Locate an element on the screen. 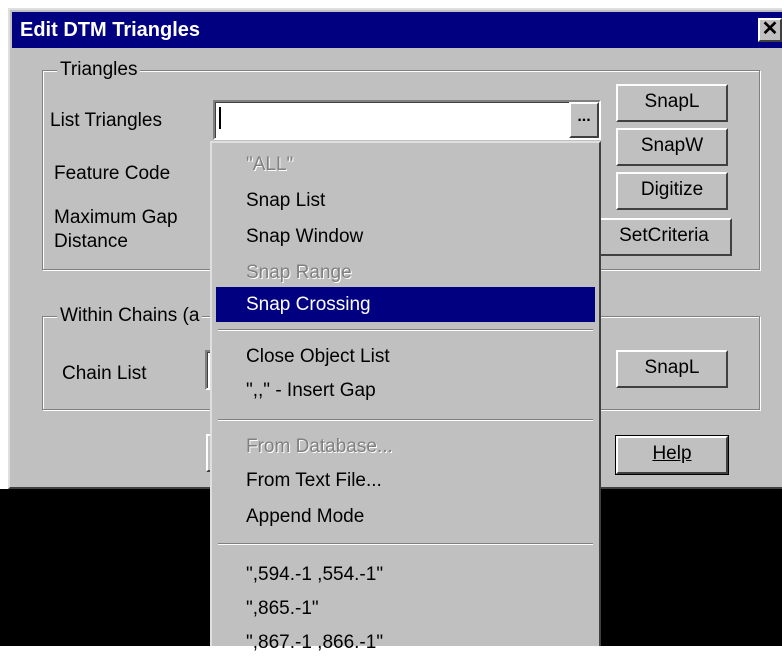 The width and height of the screenshot is (782, 660). maximum-gap-label: Maximum Gap is located at coordinates (116, 217).